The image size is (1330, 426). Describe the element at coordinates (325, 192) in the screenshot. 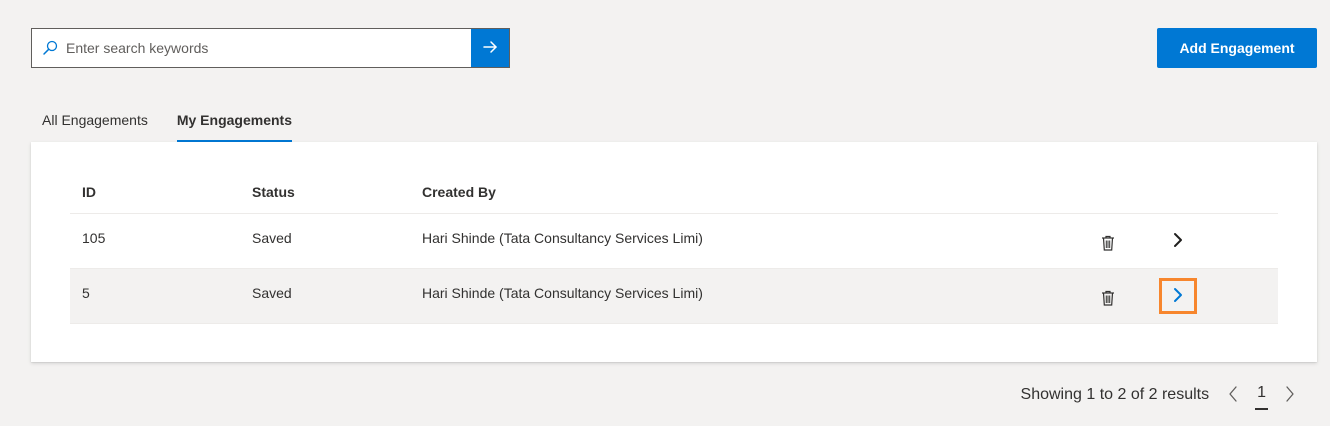

I see `column-header-status: Status` at that location.